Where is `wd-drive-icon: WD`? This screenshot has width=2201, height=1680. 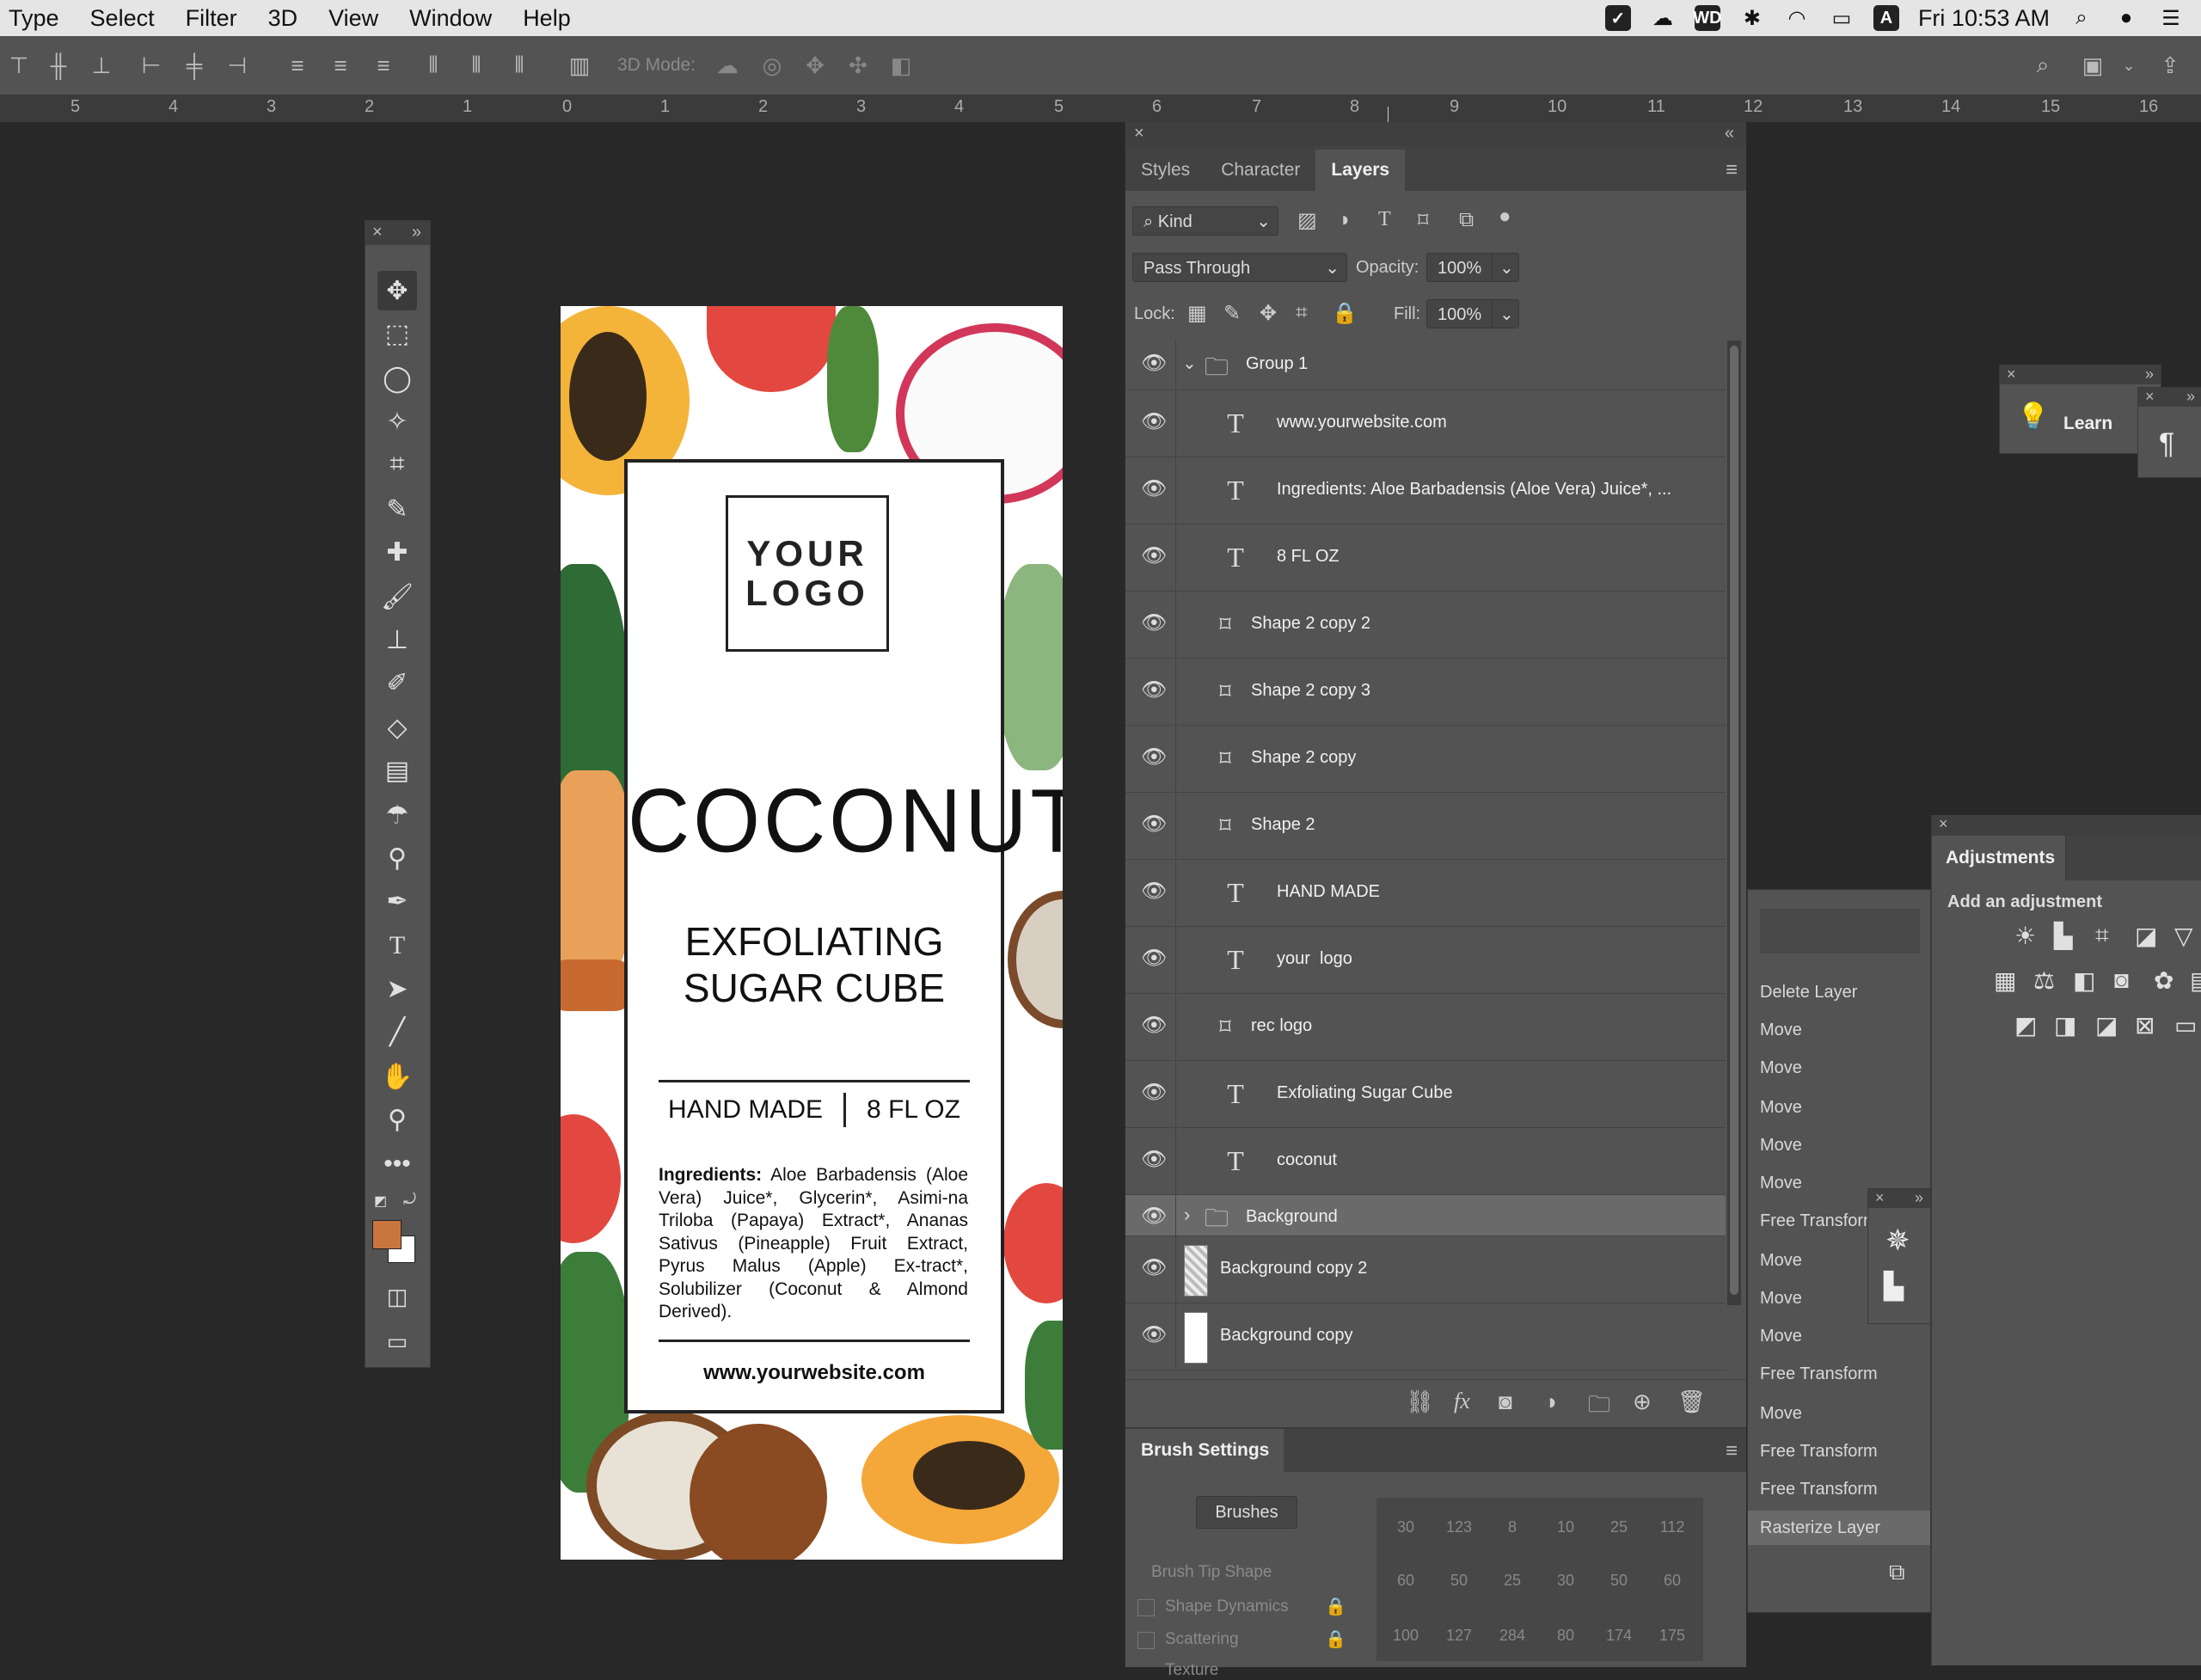
wd-drive-icon: WD is located at coordinates (1707, 18).